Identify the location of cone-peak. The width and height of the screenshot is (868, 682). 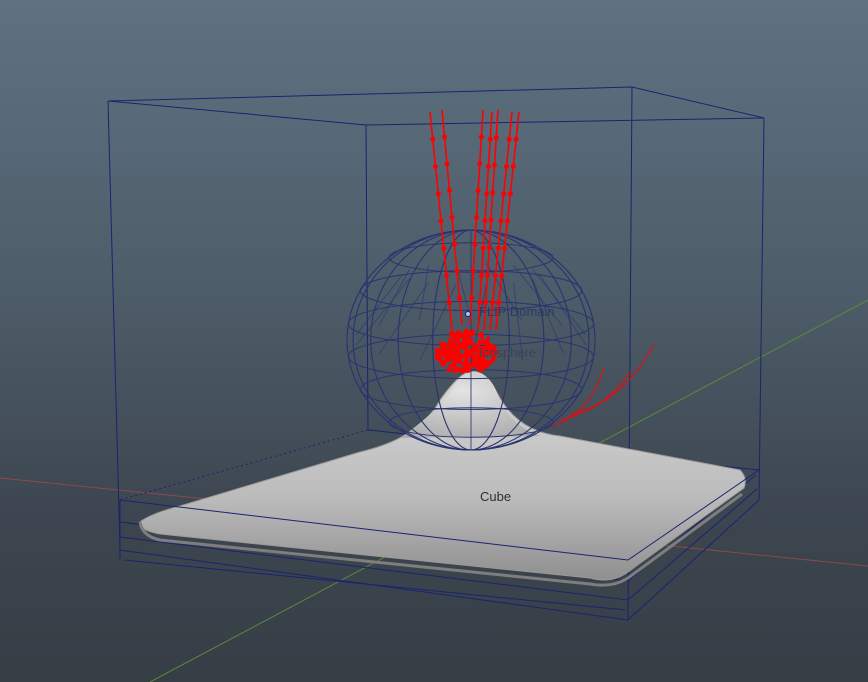
(470, 404).